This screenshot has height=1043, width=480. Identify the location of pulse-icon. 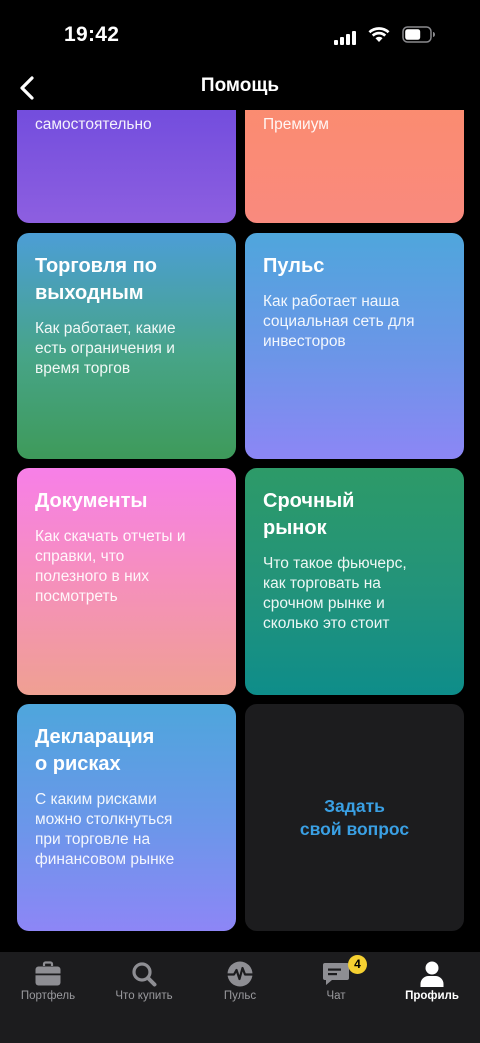
(240, 974).